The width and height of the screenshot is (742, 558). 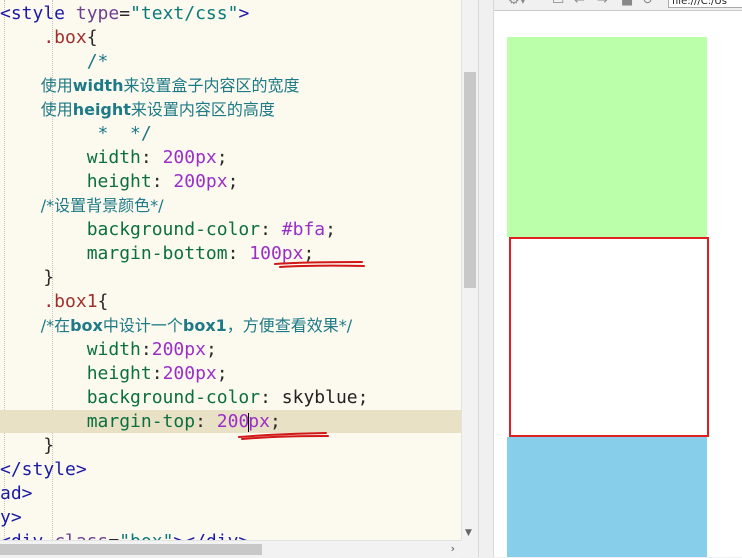 I want to click on annotation-outline, so click(x=609, y=337).